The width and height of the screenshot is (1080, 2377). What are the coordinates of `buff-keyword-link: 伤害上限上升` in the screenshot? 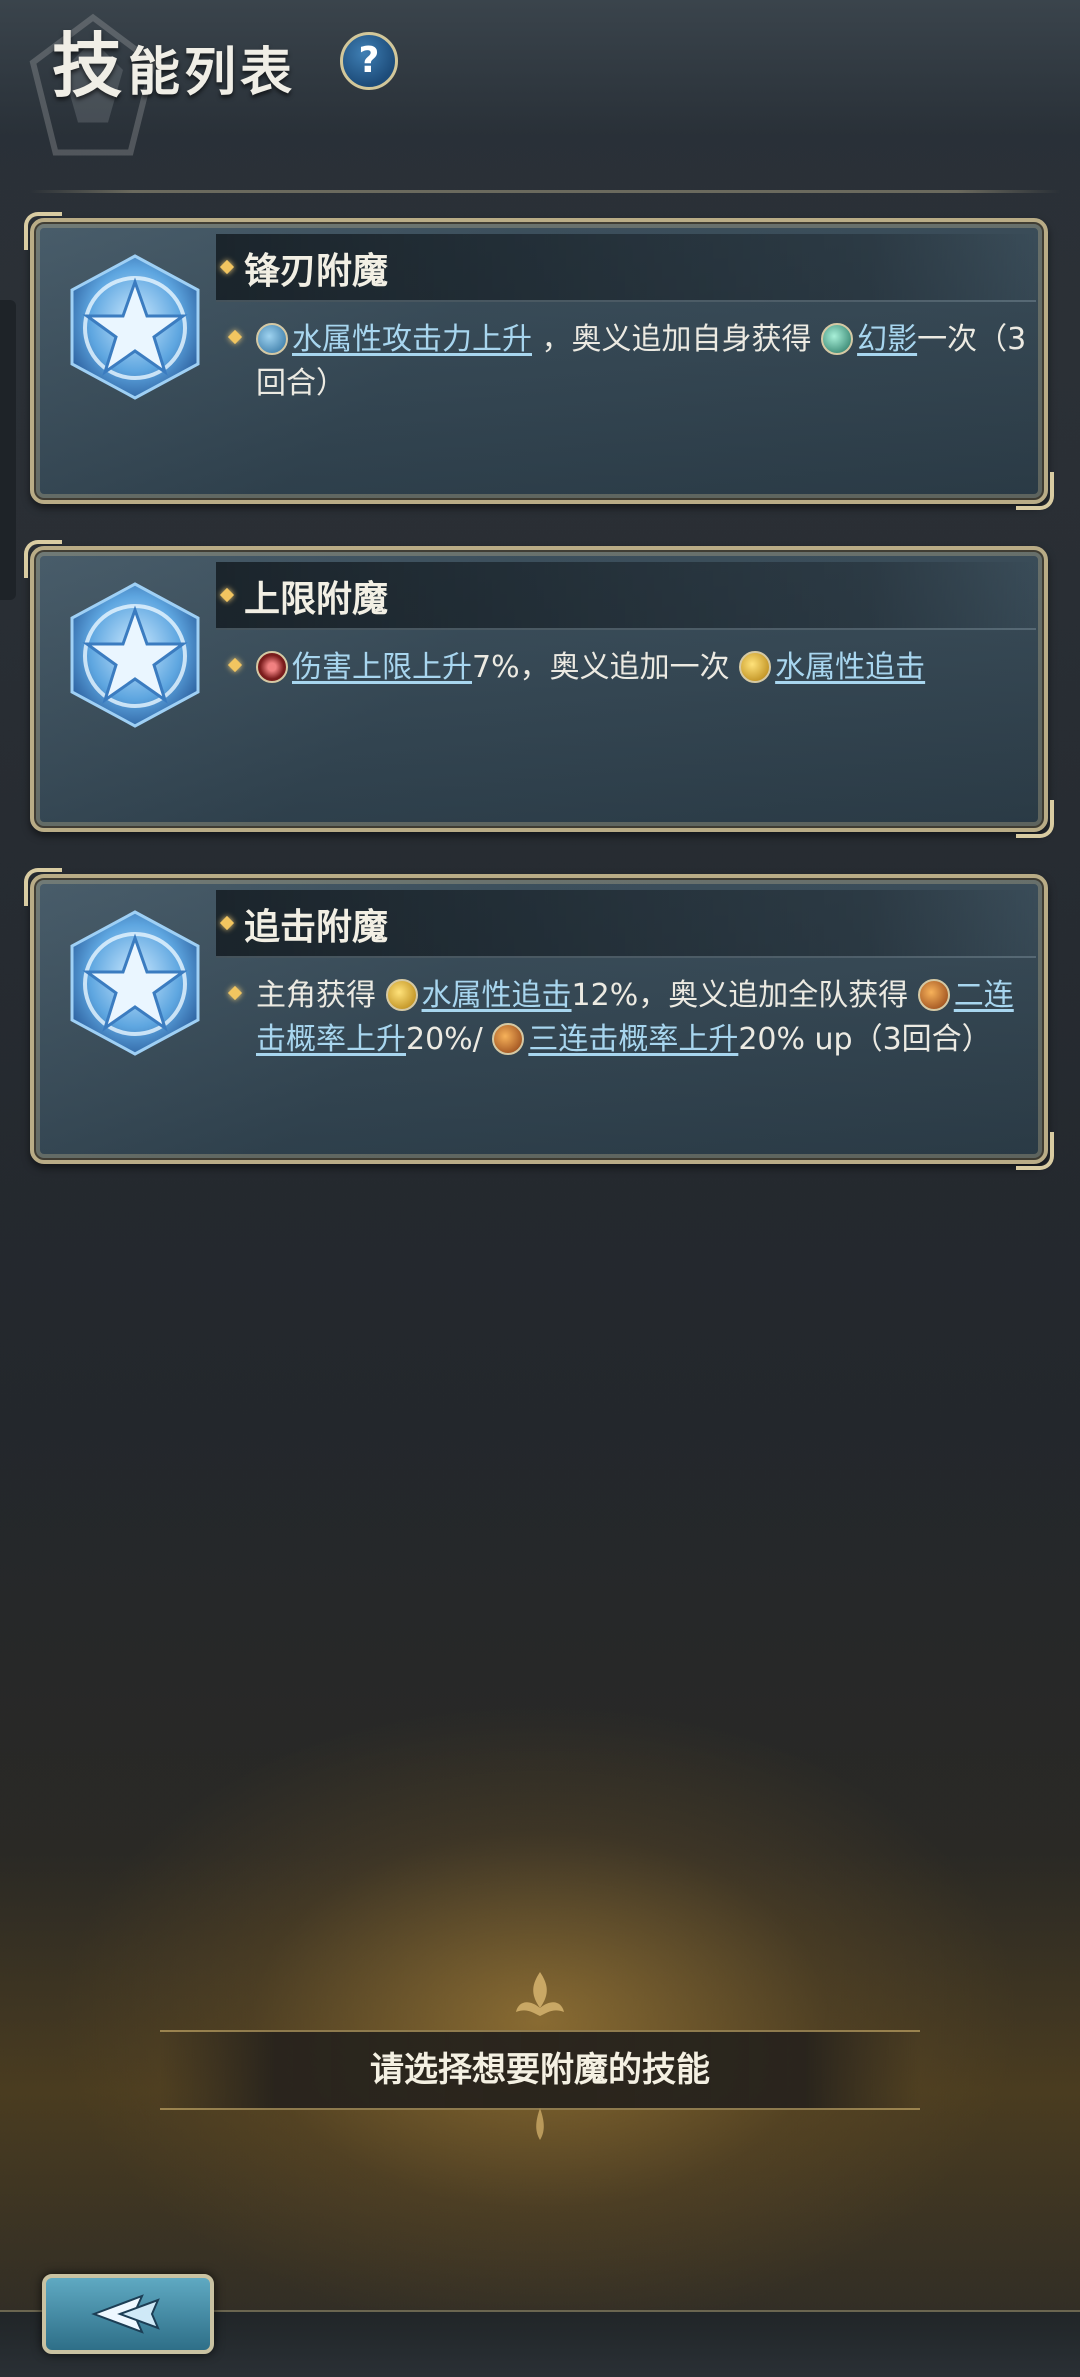 It's located at (382, 667).